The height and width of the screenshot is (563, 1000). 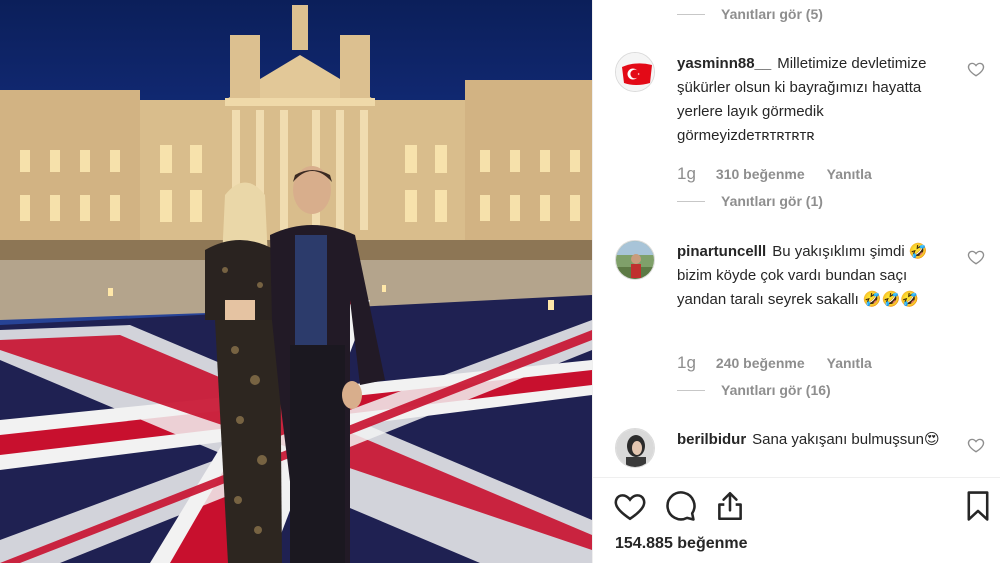 What do you see at coordinates (680, 506) in the screenshot?
I see `comment-icon` at bounding box center [680, 506].